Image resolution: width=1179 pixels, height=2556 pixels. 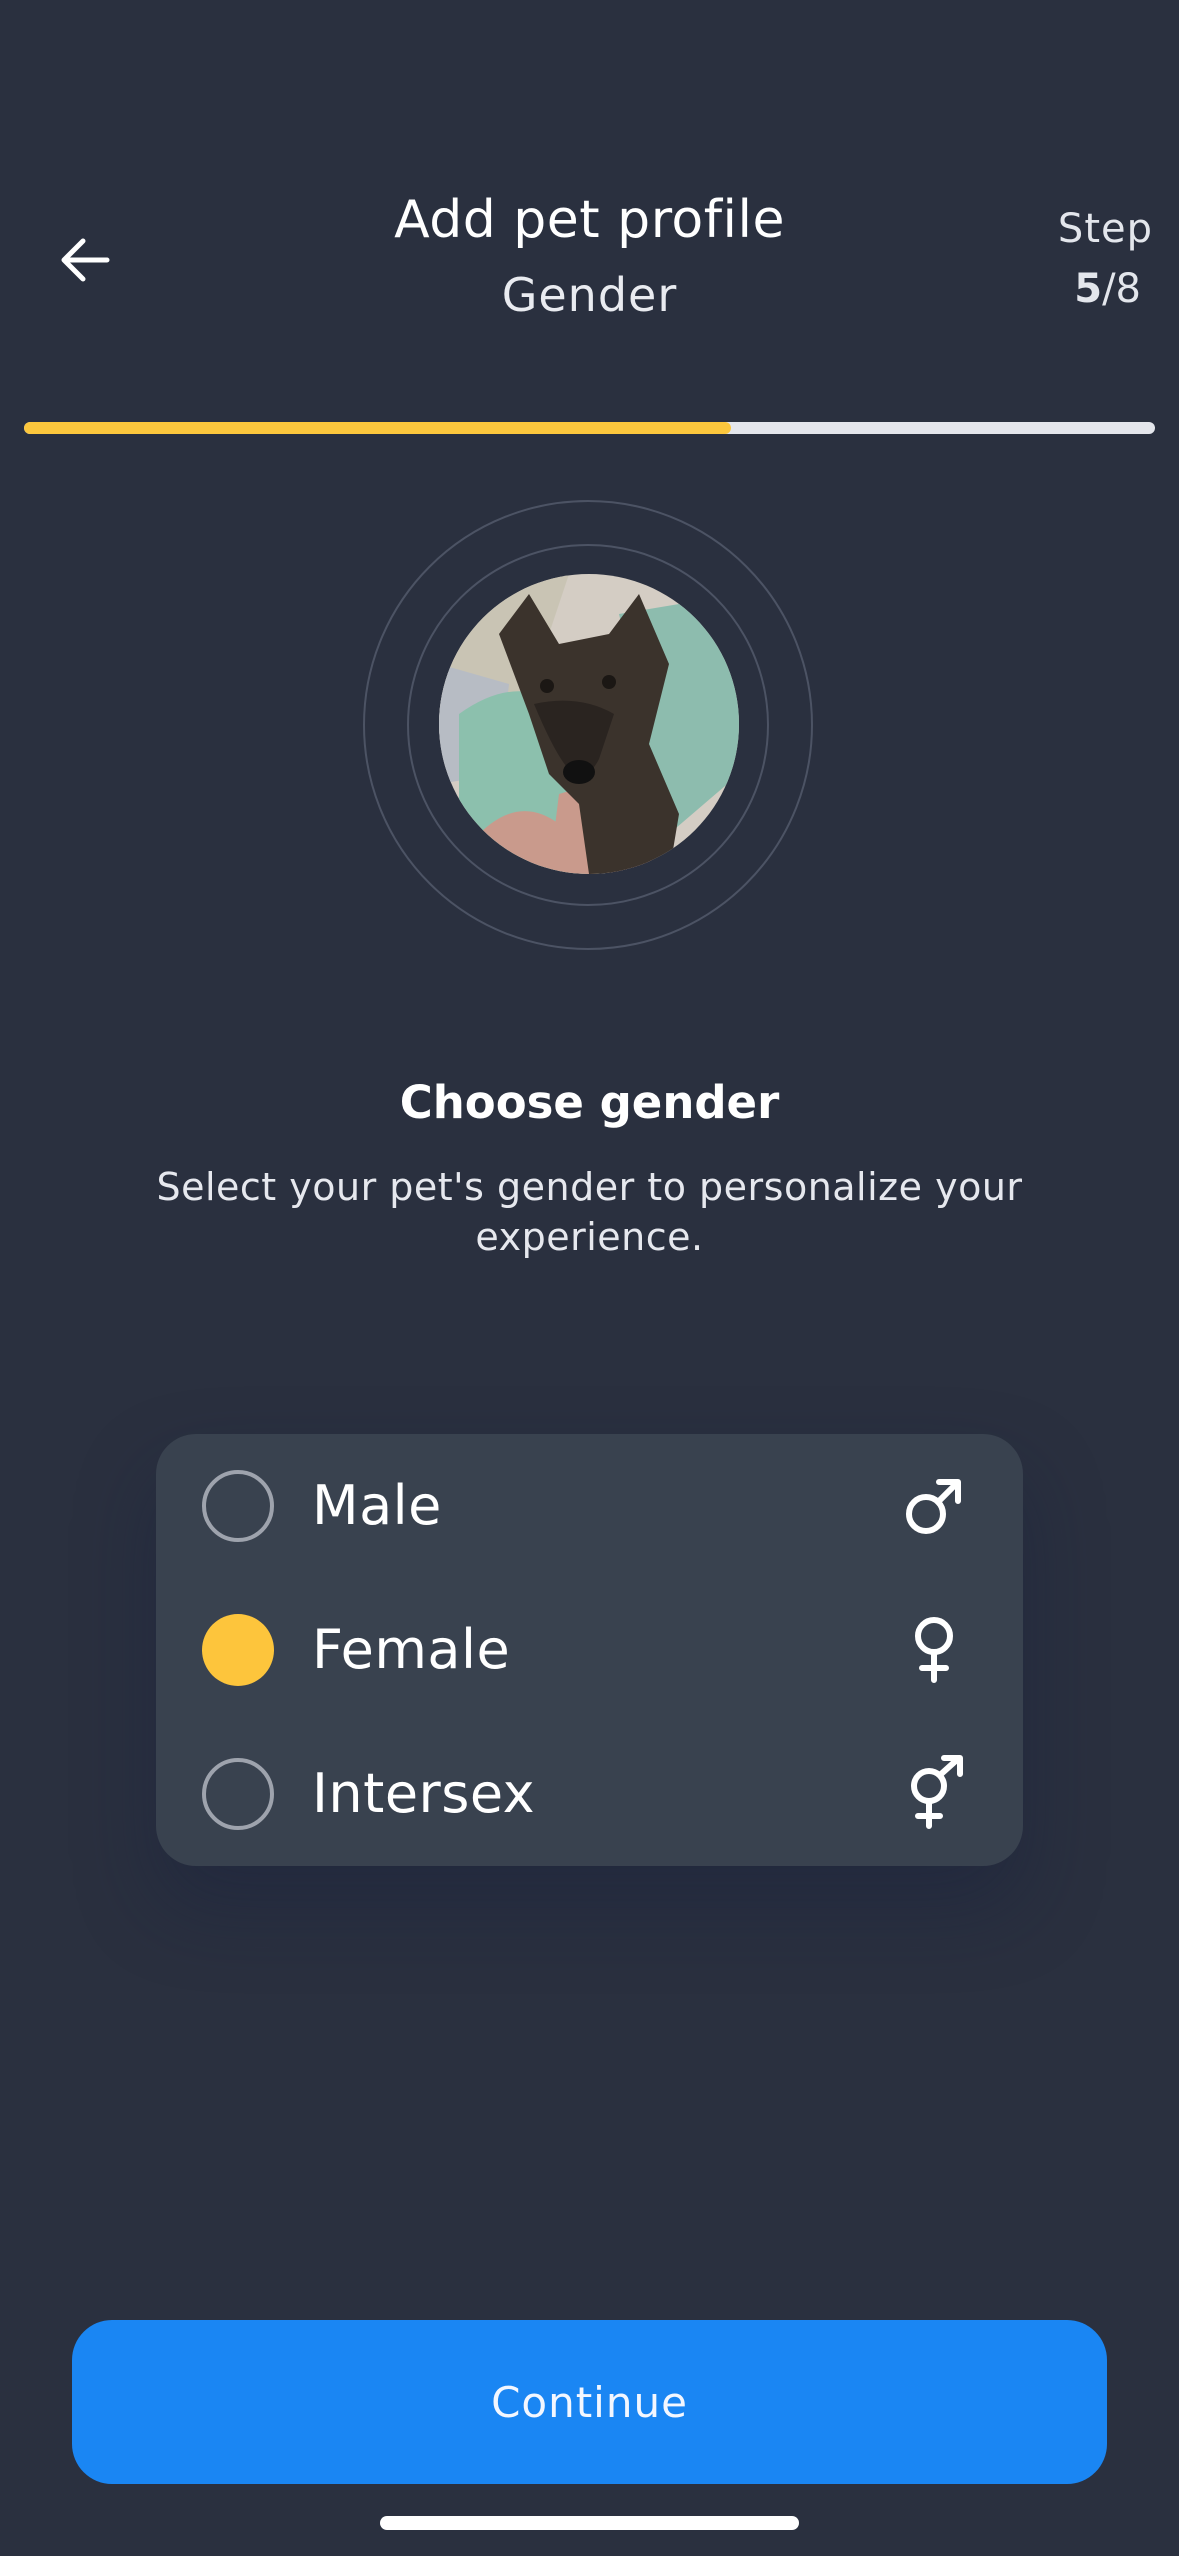 What do you see at coordinates (424, 1793) in the screenshot?
I see `option-label: Intersex` at bounding box center [424, 1793].